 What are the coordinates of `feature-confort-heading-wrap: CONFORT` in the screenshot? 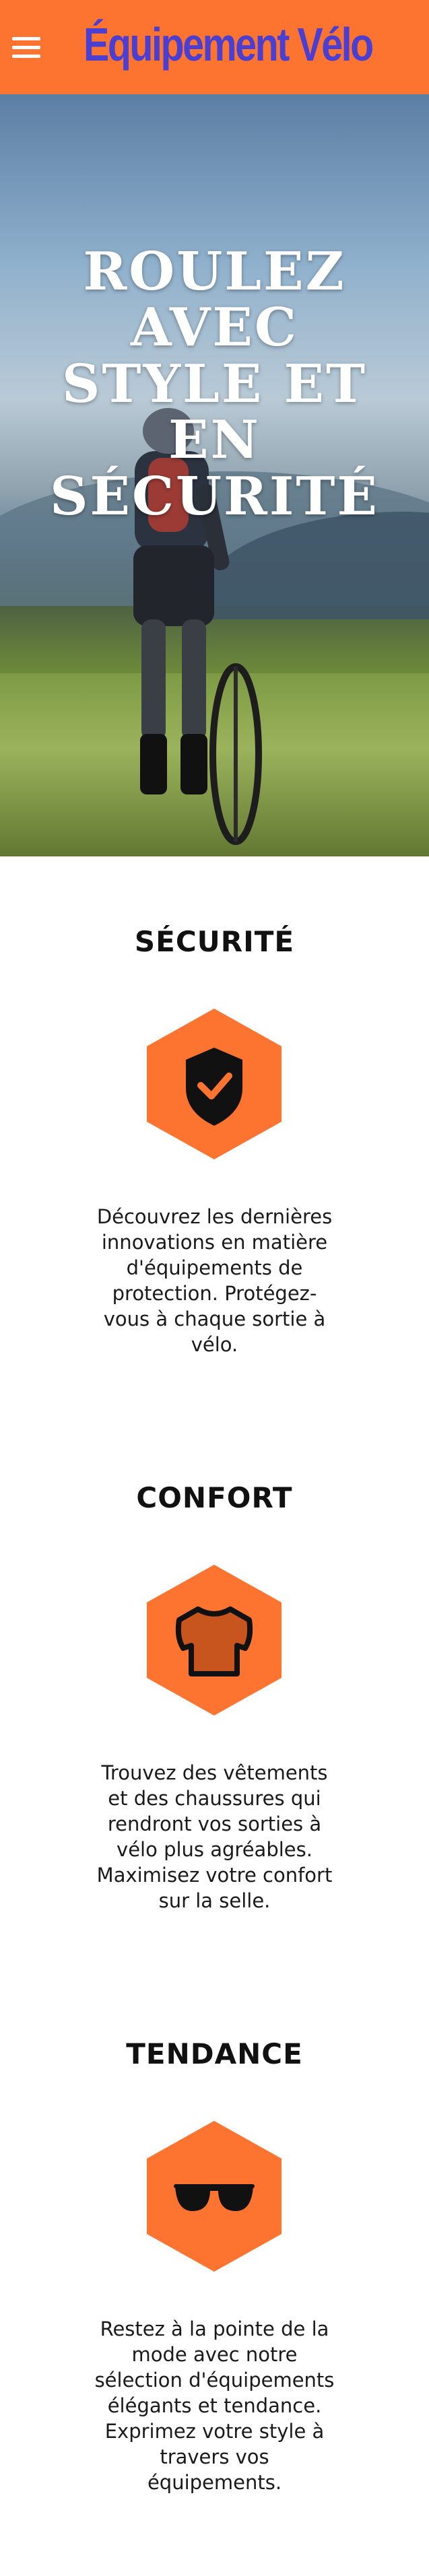 It's located at (214, 1497).